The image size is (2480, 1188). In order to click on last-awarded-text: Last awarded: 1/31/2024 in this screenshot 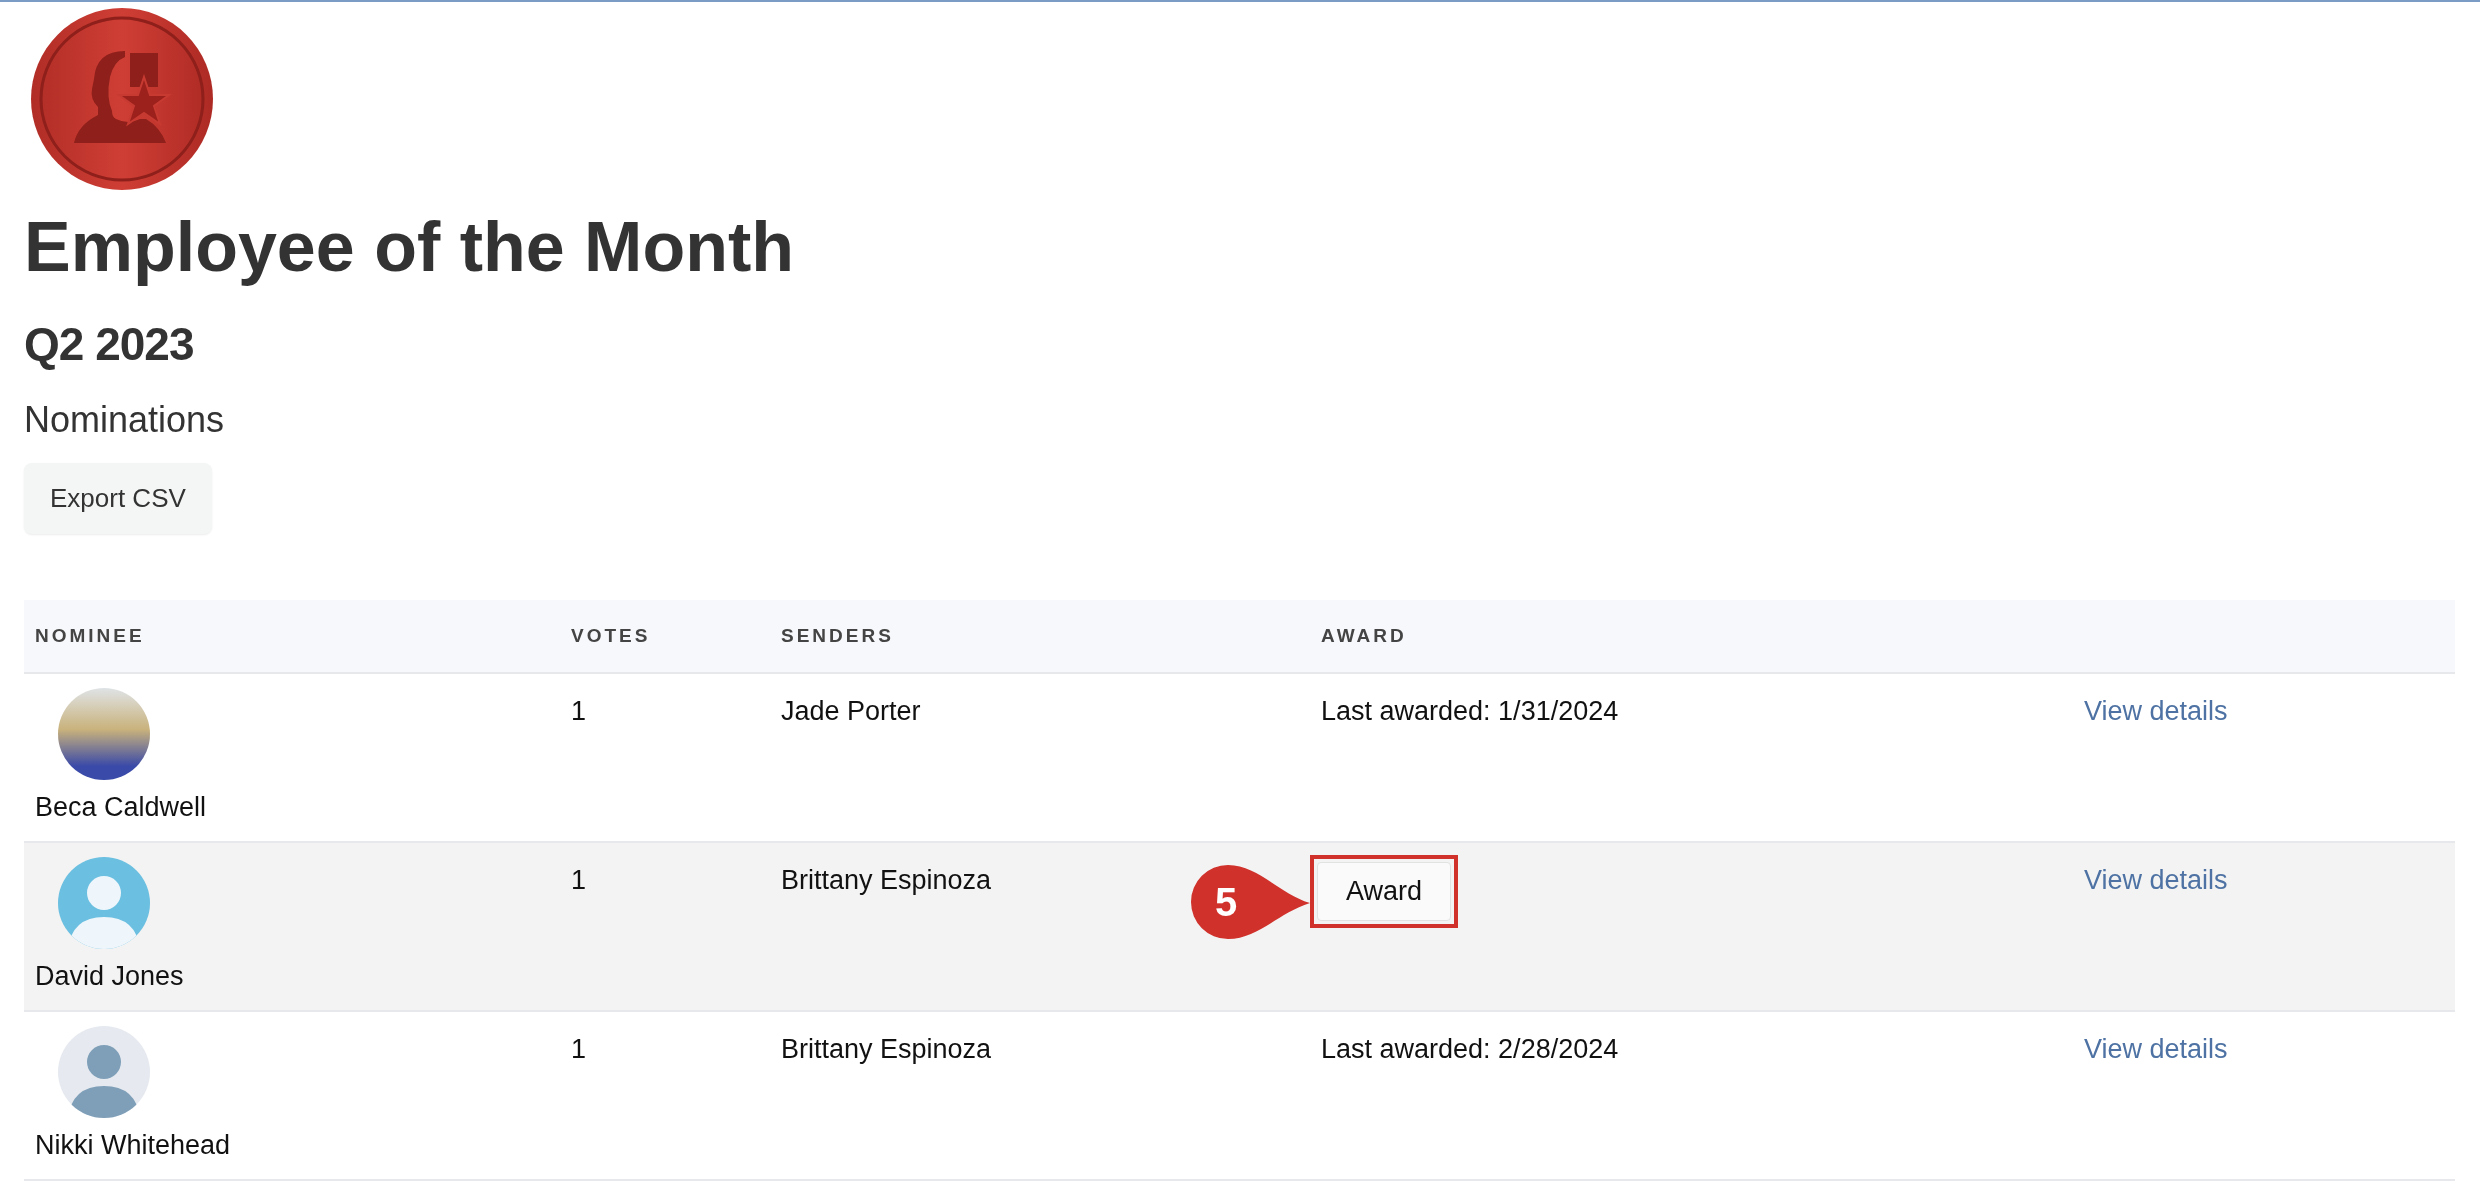, I will do `click(1470, 711)`.